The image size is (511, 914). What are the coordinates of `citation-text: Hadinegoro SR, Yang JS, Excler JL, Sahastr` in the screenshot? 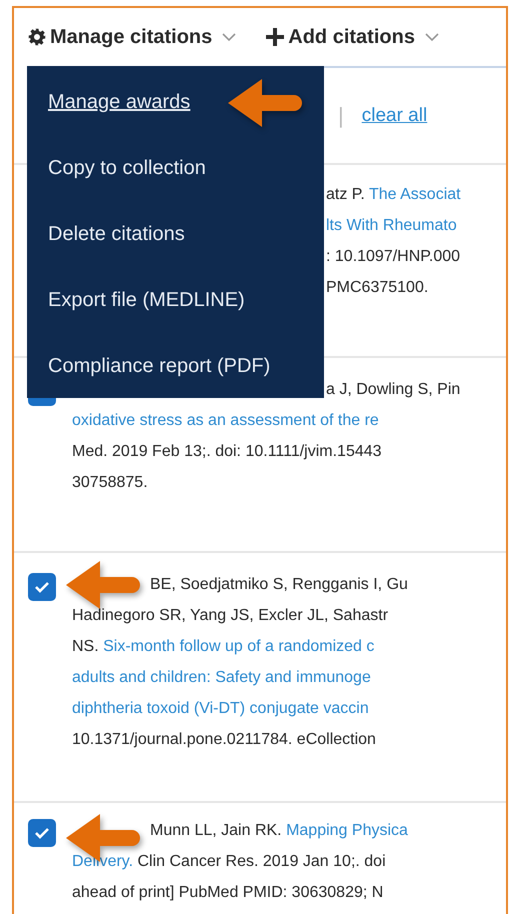 It's located at (230, 616).